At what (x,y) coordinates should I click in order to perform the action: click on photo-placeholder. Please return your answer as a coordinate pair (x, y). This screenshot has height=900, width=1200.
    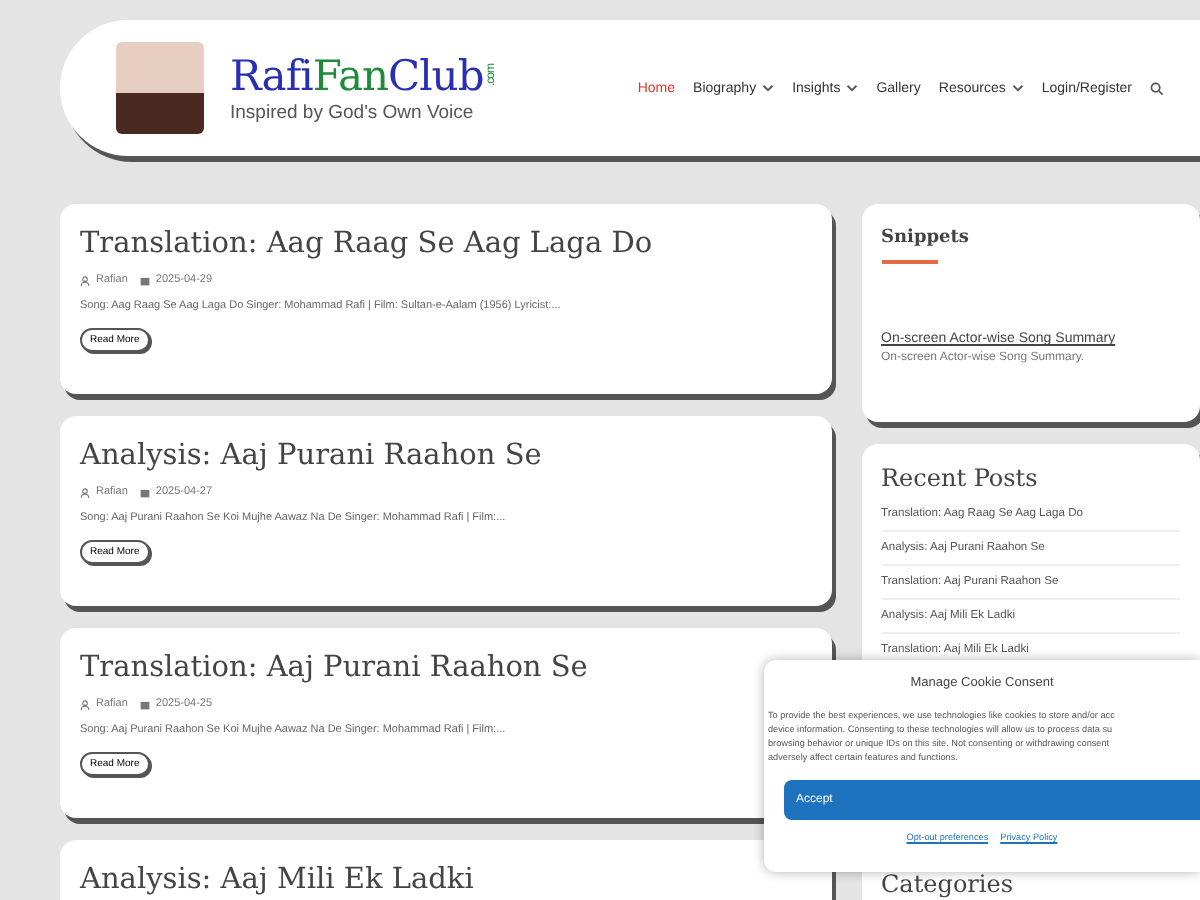
    Looking at the image, I should click on (160, 88).